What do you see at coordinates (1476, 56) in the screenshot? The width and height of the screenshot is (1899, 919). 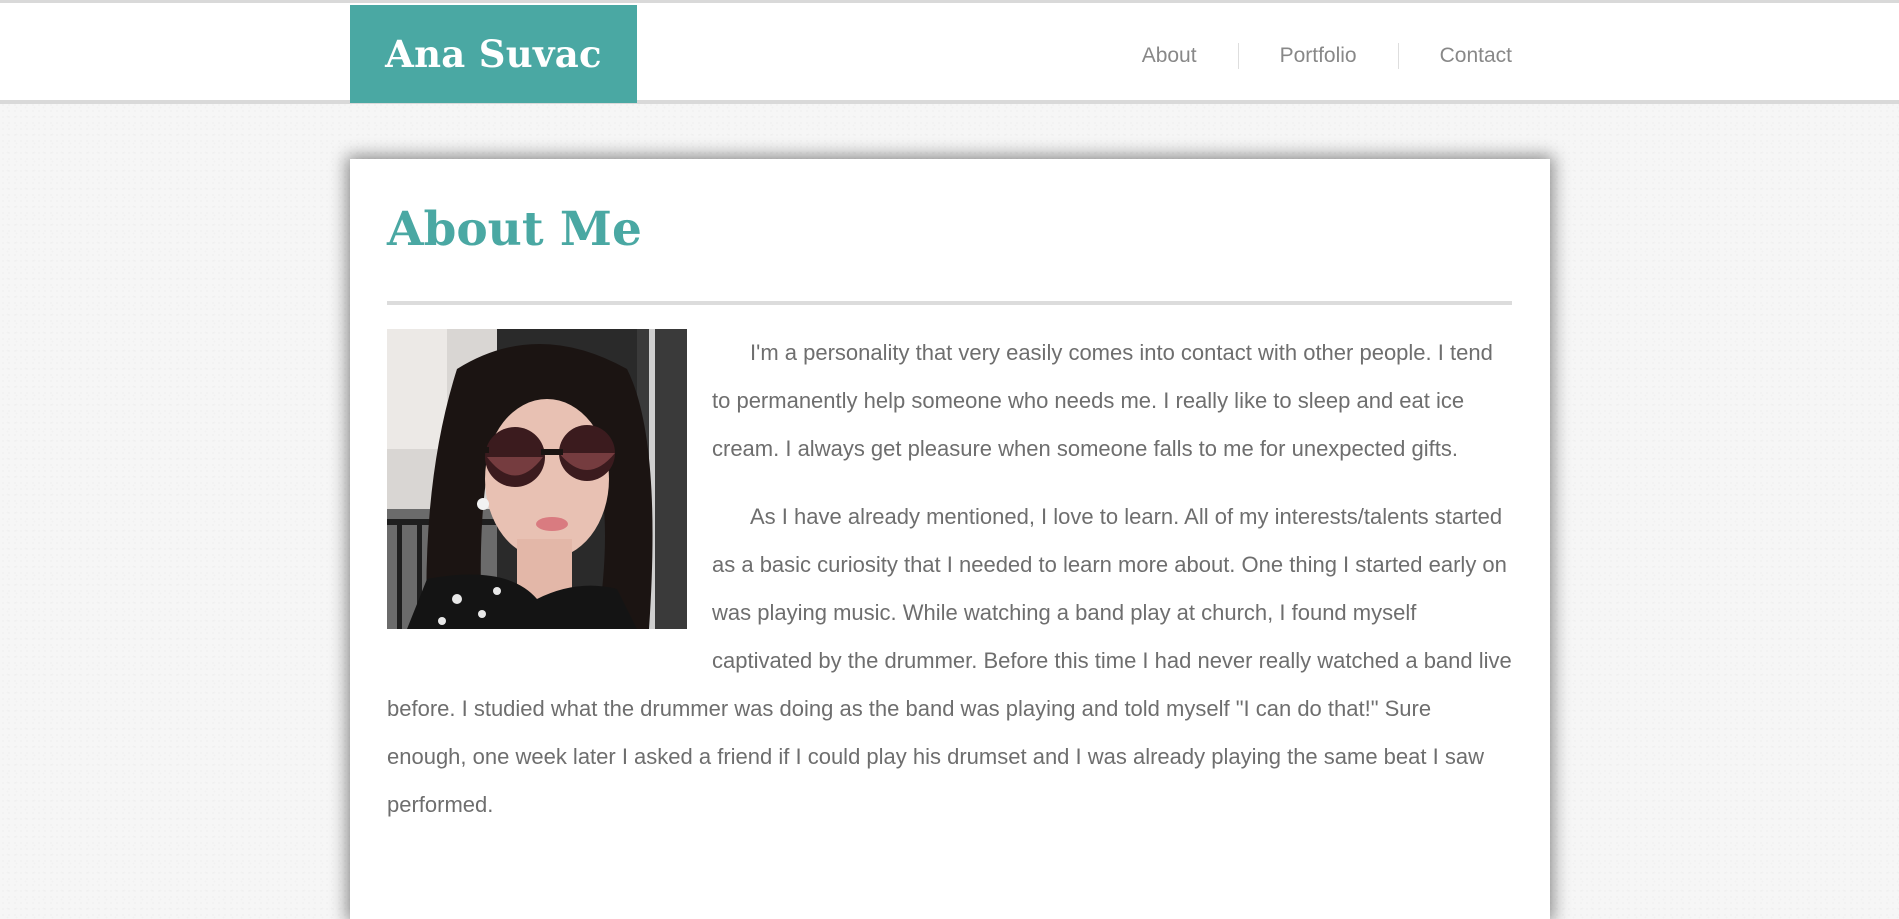 I see `nav-link-contact: Contact` at bounding box center [1476, 56].